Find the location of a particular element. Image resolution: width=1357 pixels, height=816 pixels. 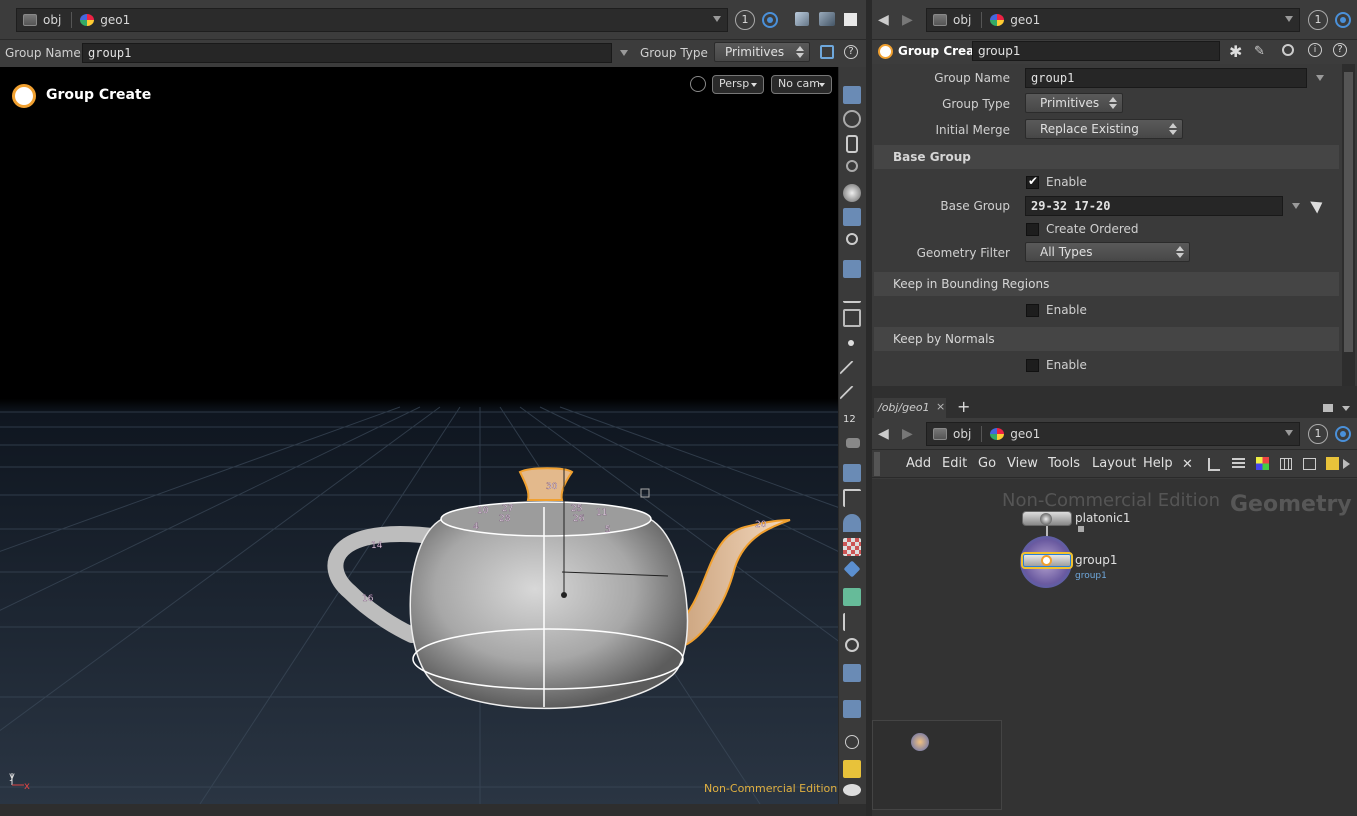

menu-add: Add is located at coordinates (918, 463).